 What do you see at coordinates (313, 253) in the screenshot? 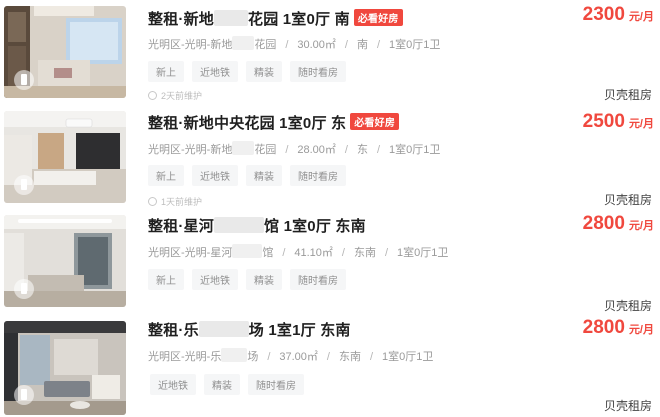
I see `listing-size: 41.10㎡` at bounding box center [313, 253].